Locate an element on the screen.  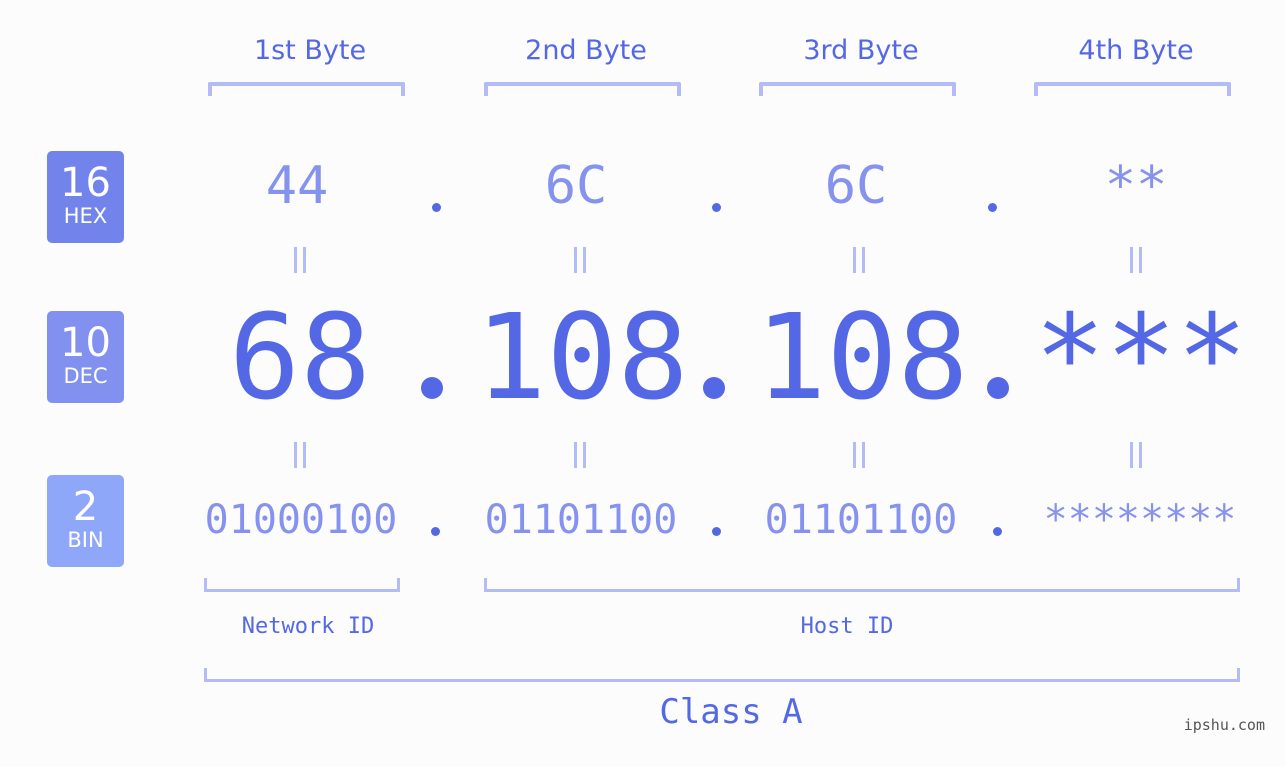
host-id-bracket is located at coordinates (862, 585).